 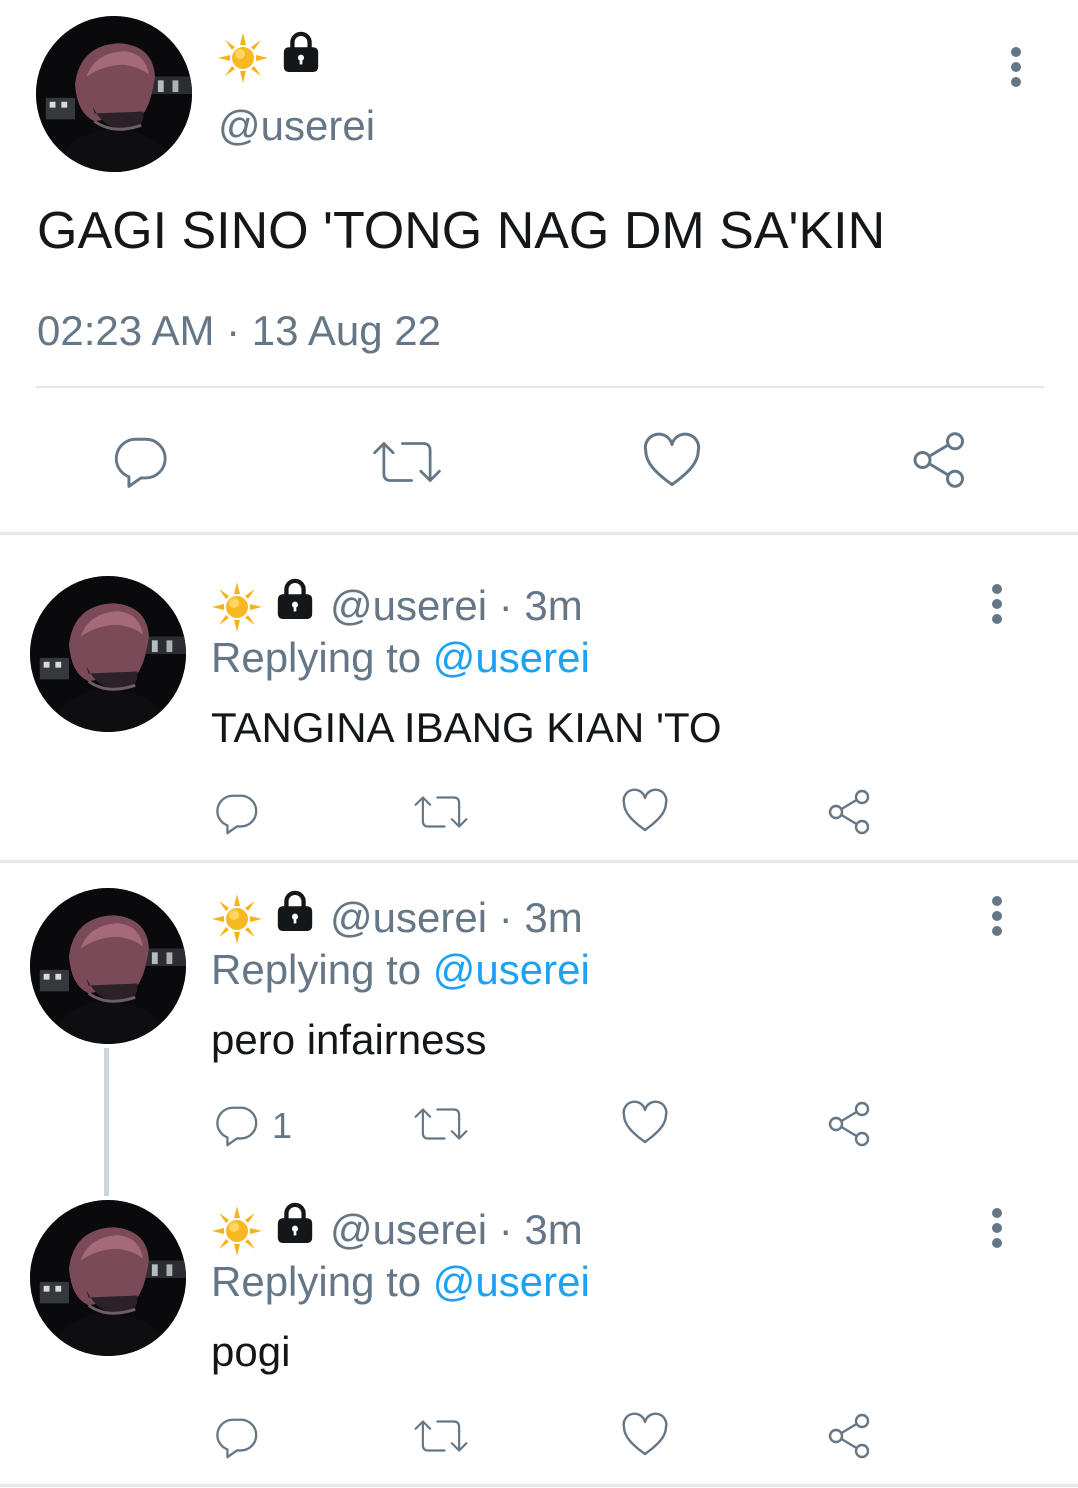 I want to click on reply-count: 1, so click(x=282, y=1125).